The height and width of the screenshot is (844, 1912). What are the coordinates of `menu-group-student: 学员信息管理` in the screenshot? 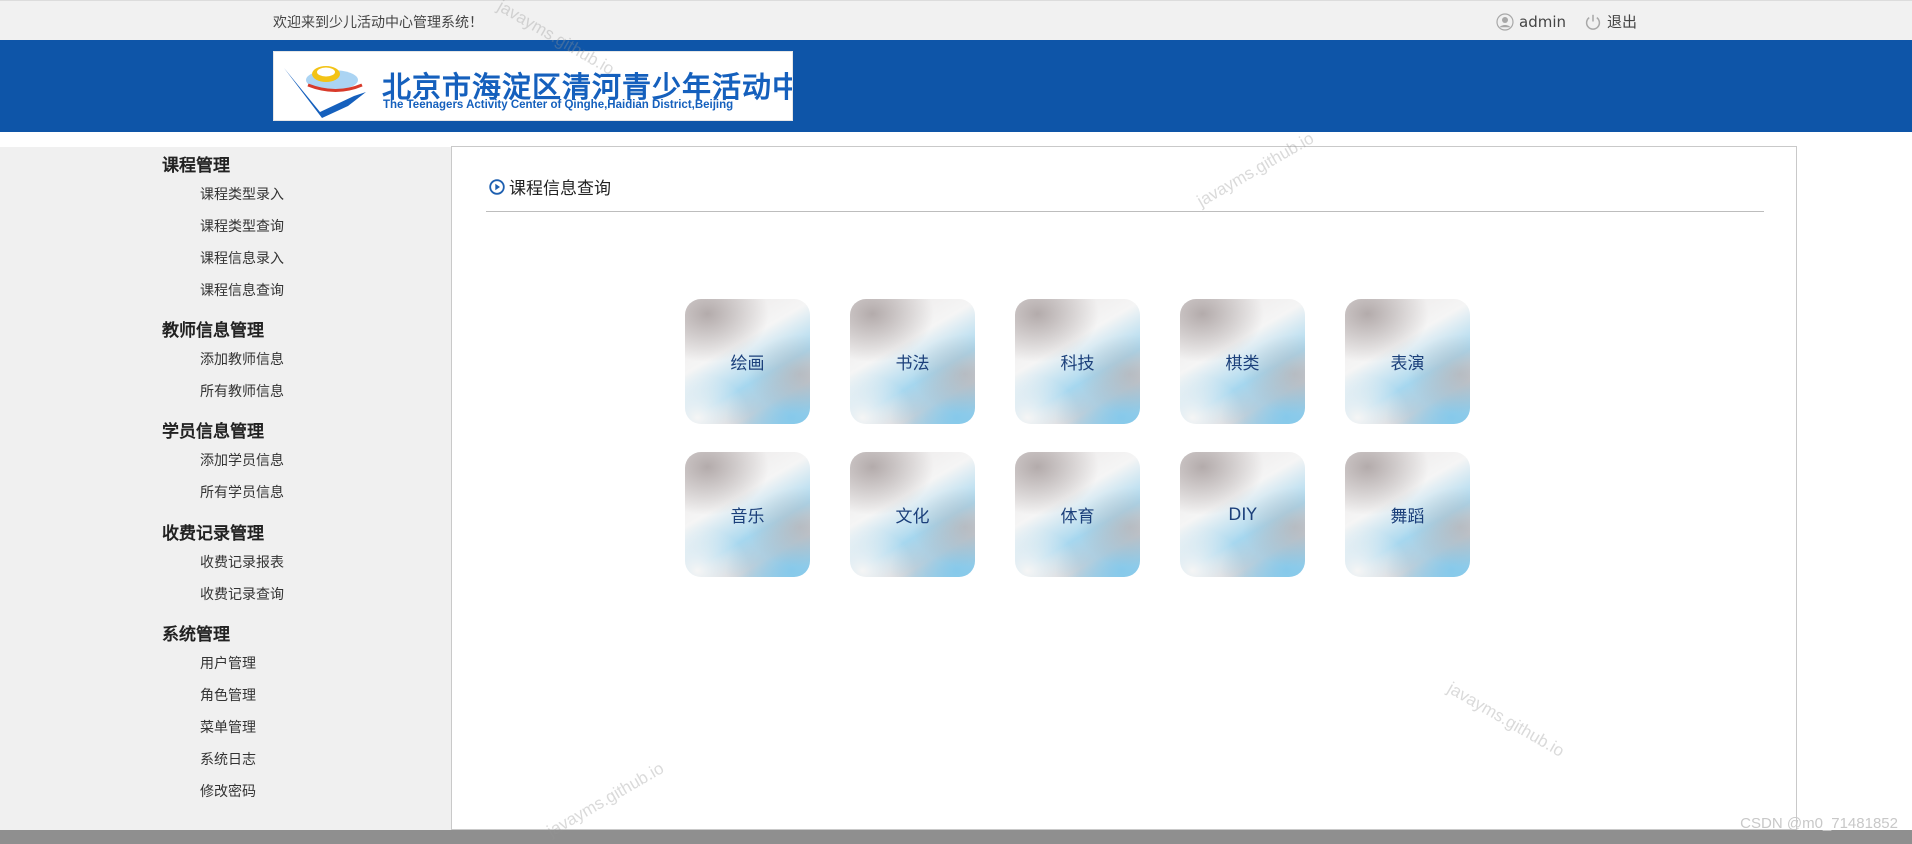 It's located at (213, 429).